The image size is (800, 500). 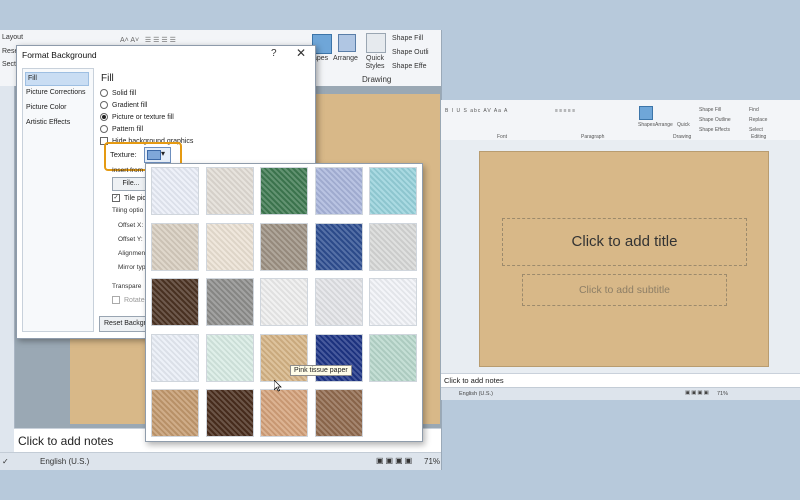 I want to click on gradient-fill-radio: Gradient fill, so click(x=123, y=106).